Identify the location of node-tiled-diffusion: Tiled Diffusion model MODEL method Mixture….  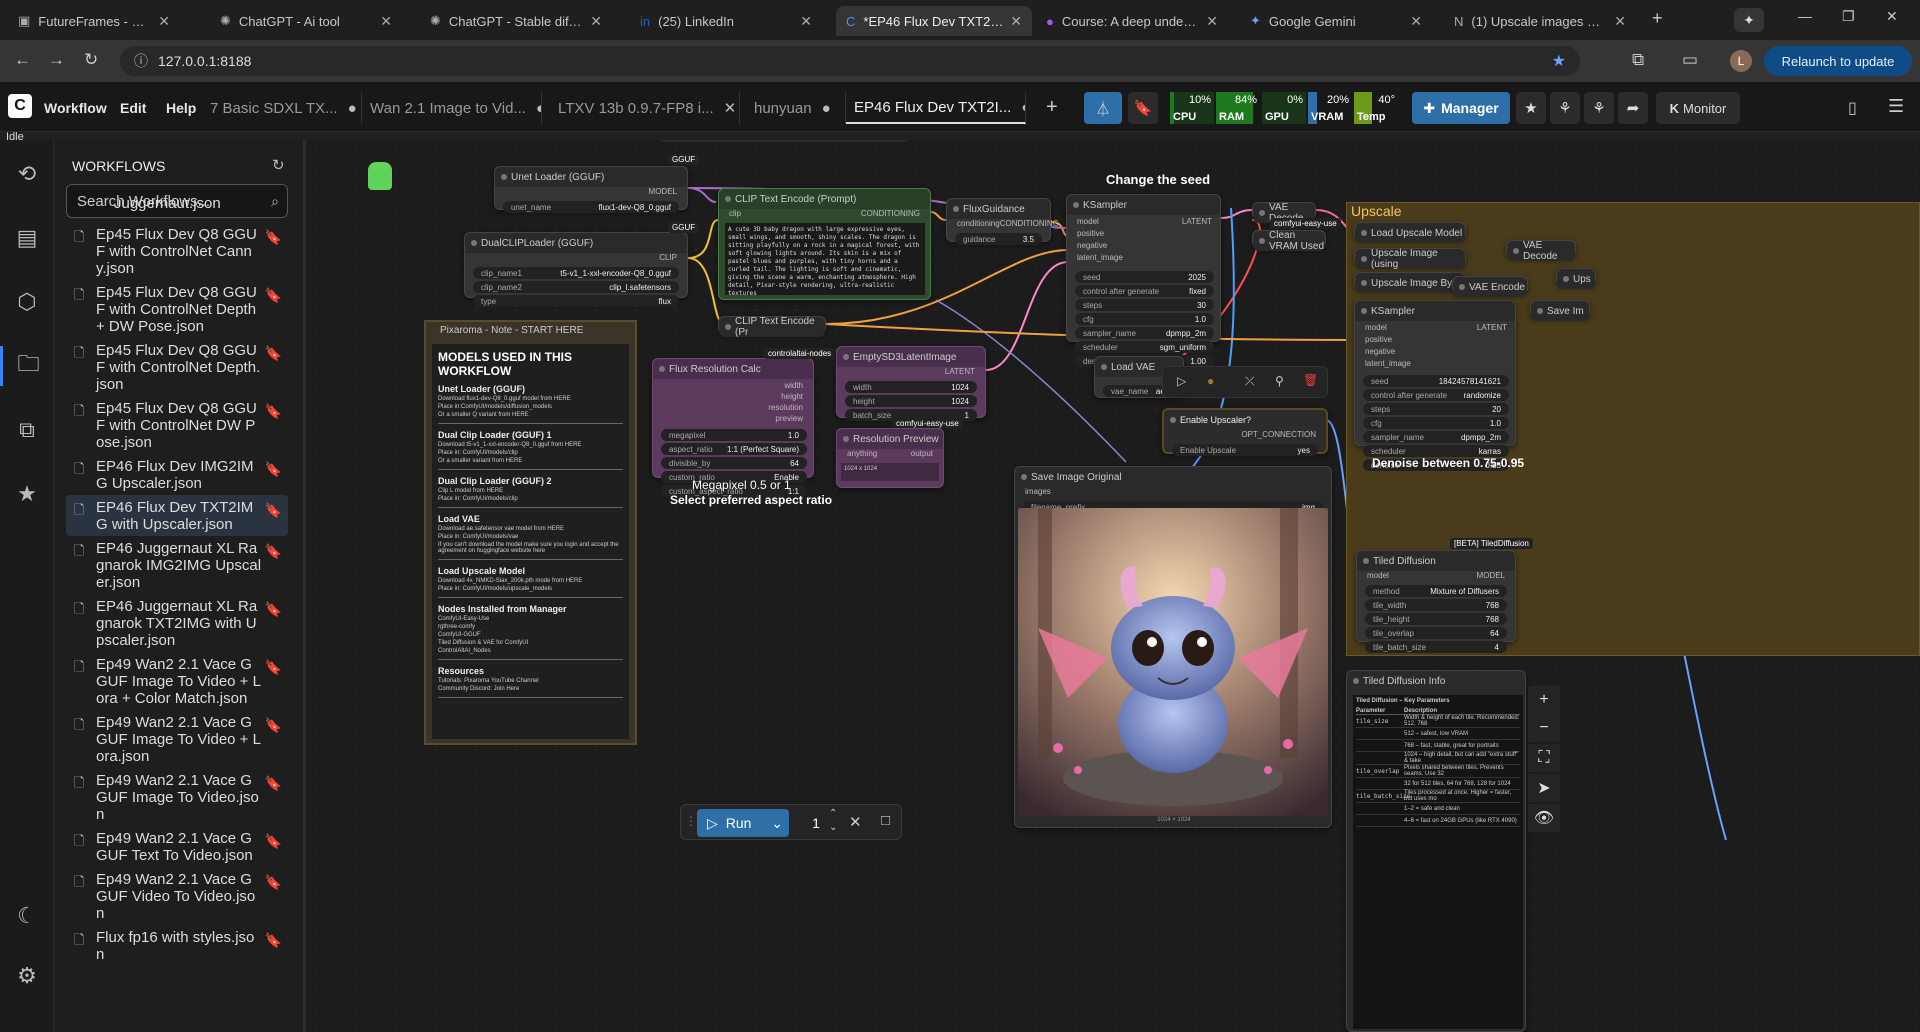
(1436, 601).